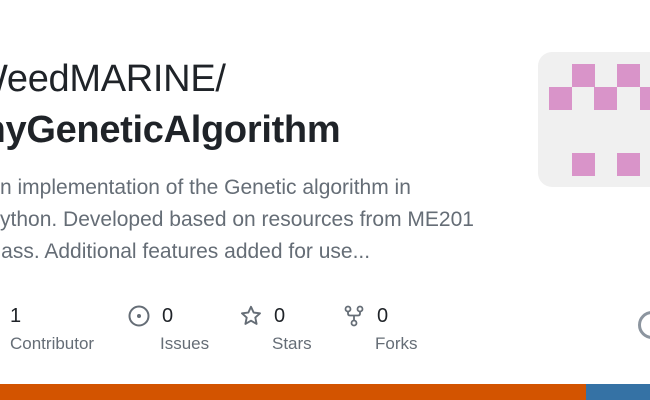 Image resolution: width=650 pixels, height=400 pixels. I want to click on language-segment-primary, so click(293, 392).